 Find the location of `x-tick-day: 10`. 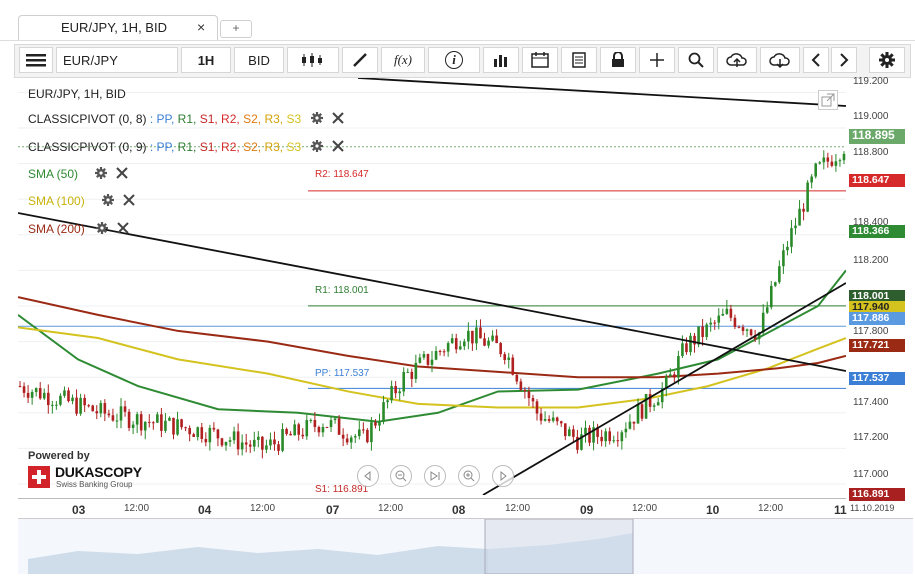

x-tick-day: 10 is located at coordinates (713, 510).